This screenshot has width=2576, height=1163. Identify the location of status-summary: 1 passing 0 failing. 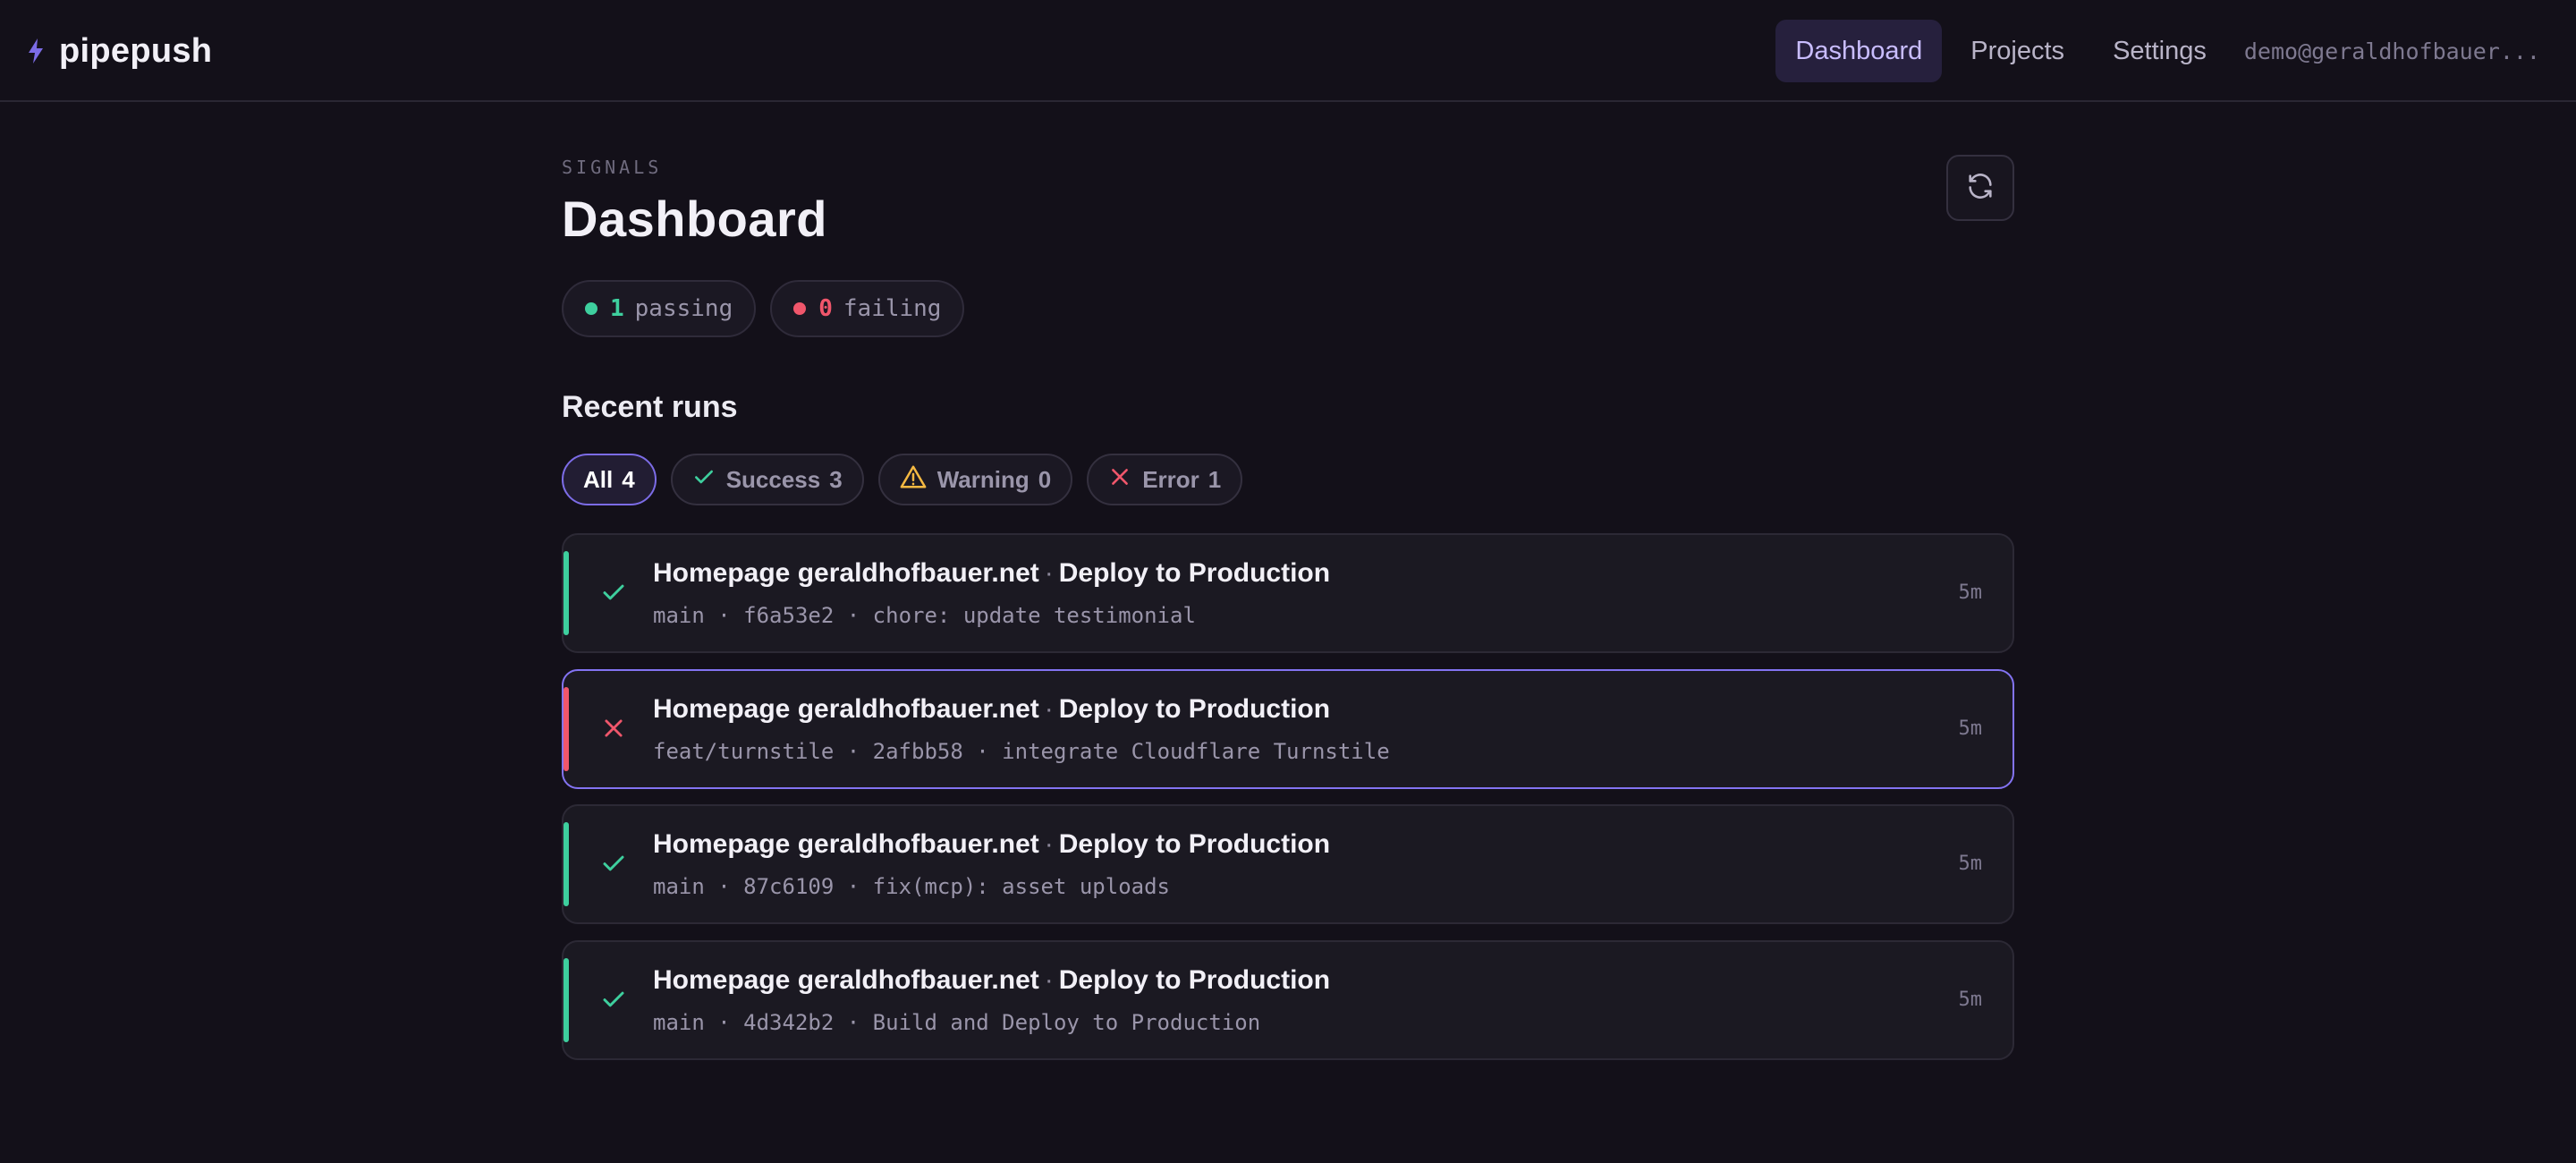
(763, 308).